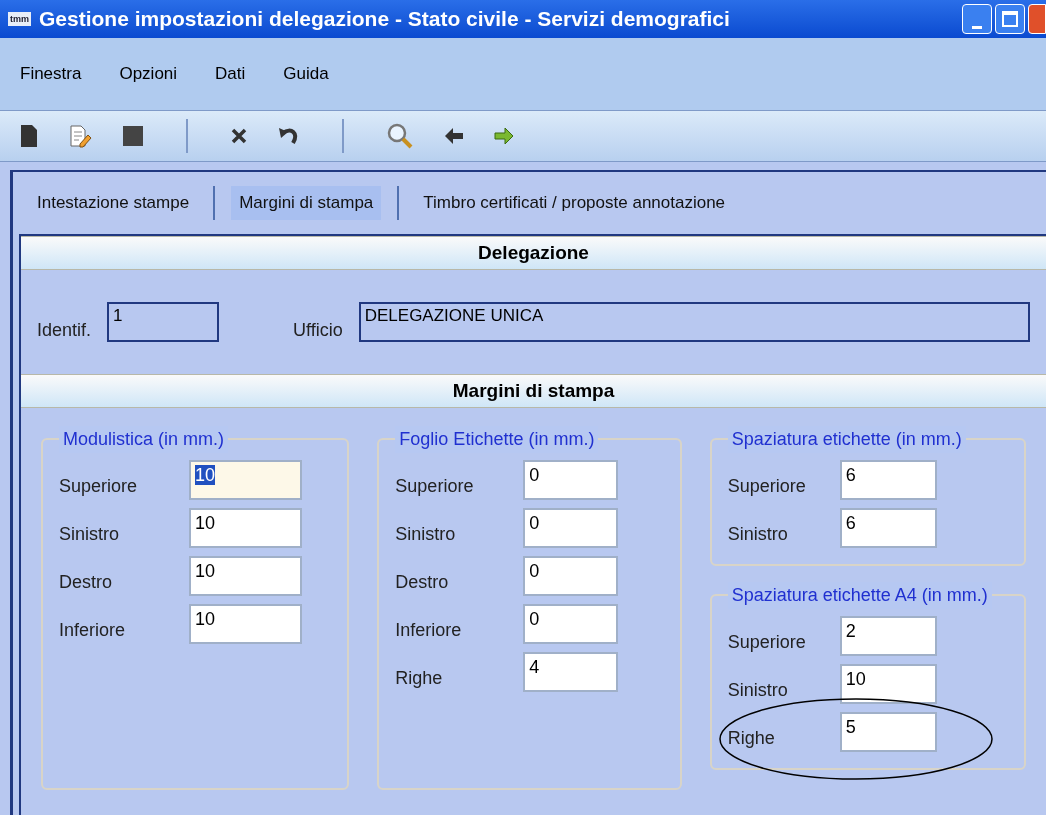 Image resolution: width=1046 pixels, height=815 pixels. What do you see at coordinates (533, 253) in the screenshot?
I see `section-header: Delegazione` at bounding box center [533, 253].